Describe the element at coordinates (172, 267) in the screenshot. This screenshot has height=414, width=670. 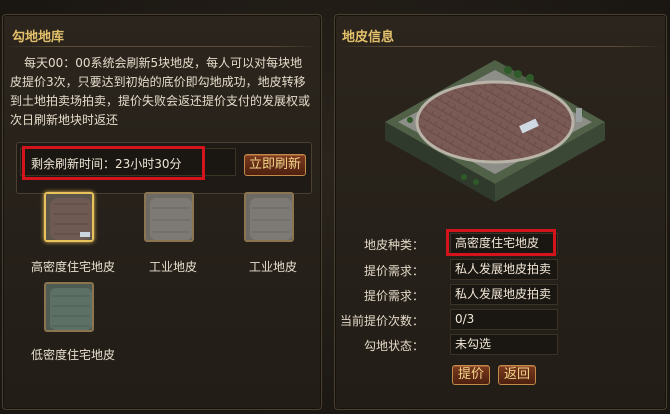
I see `tile-label-2: 工业地皮` at that location.